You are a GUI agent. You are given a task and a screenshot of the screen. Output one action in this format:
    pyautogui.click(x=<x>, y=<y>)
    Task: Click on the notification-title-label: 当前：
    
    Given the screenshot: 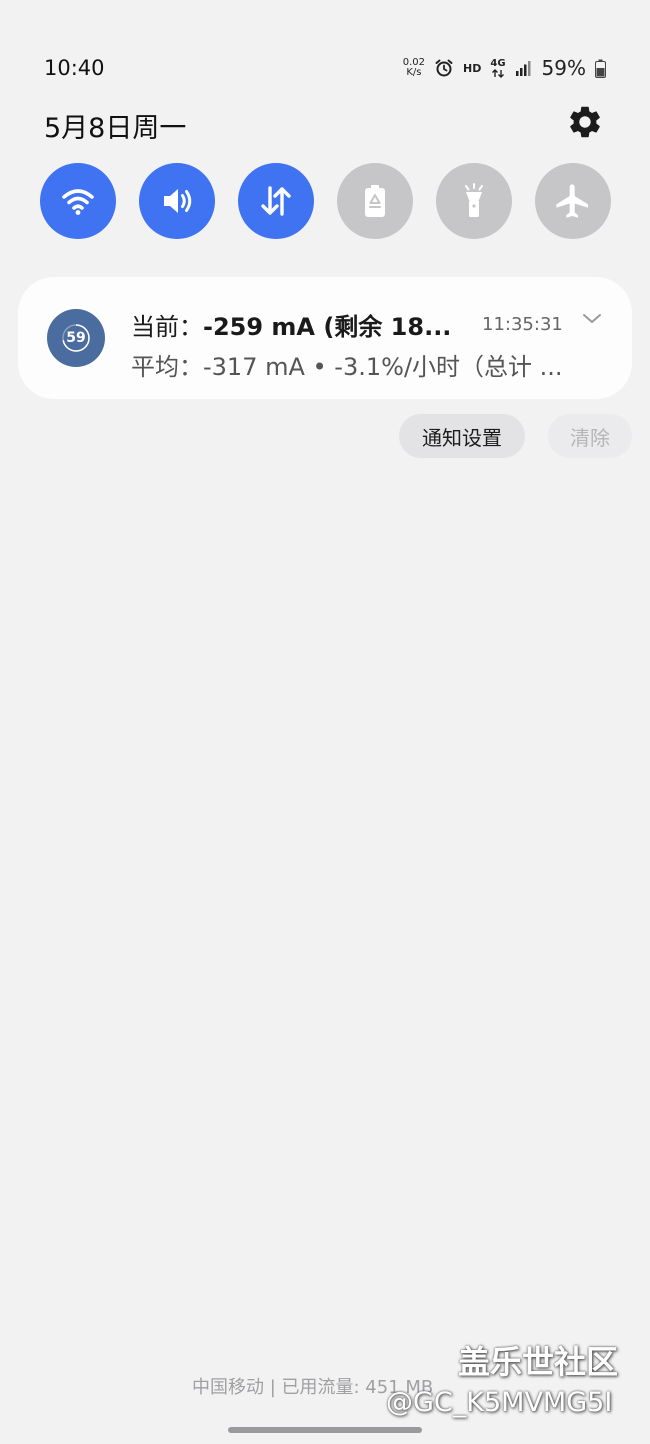 What is the action you would take?
    pyautogui.click(x=167, y=327)
    